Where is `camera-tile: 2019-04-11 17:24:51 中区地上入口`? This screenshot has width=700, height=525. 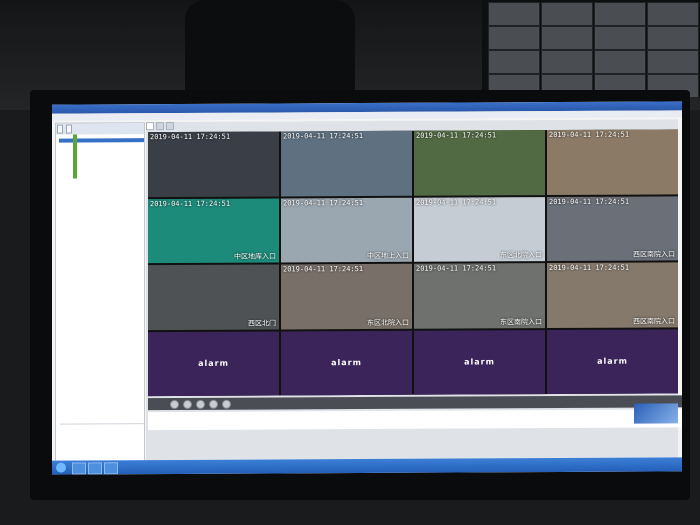 camera-tile: 2019-04-11 17:24:51 中区地上入口 is located at coordinates (346, 230).